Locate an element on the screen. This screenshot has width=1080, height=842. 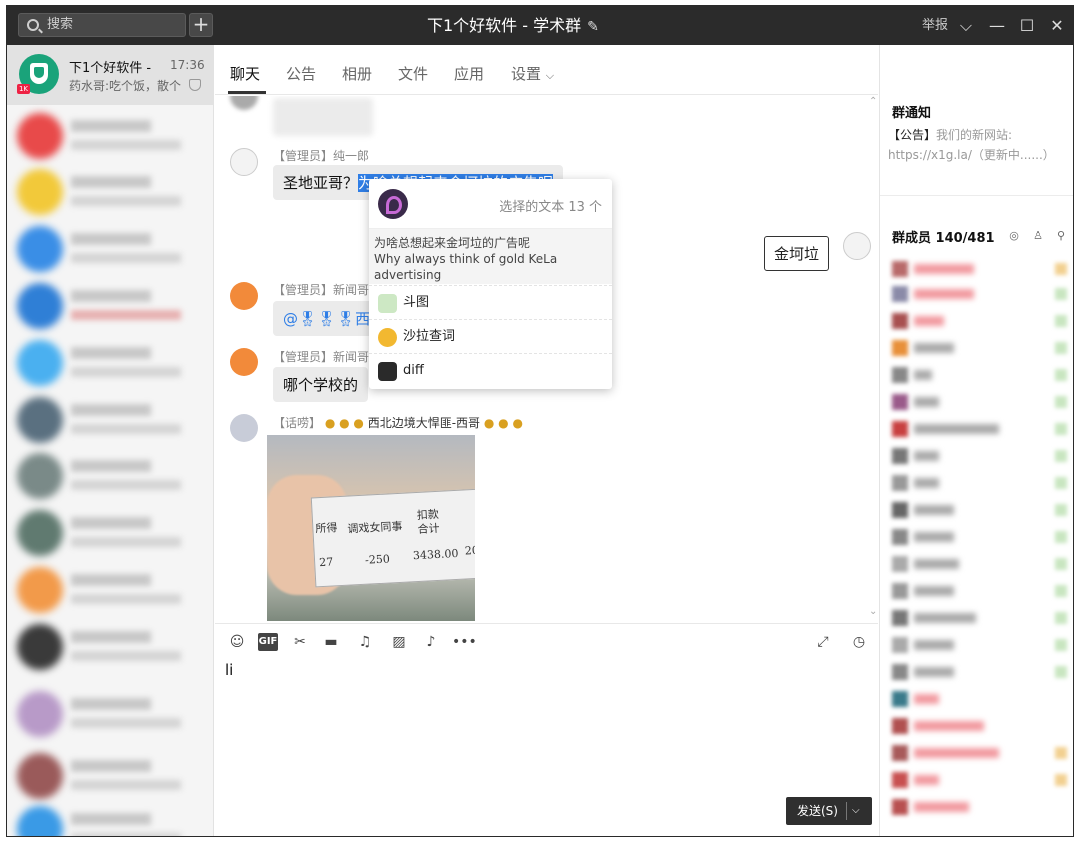
image-text: 合计 is located at coordinates (428, 528).